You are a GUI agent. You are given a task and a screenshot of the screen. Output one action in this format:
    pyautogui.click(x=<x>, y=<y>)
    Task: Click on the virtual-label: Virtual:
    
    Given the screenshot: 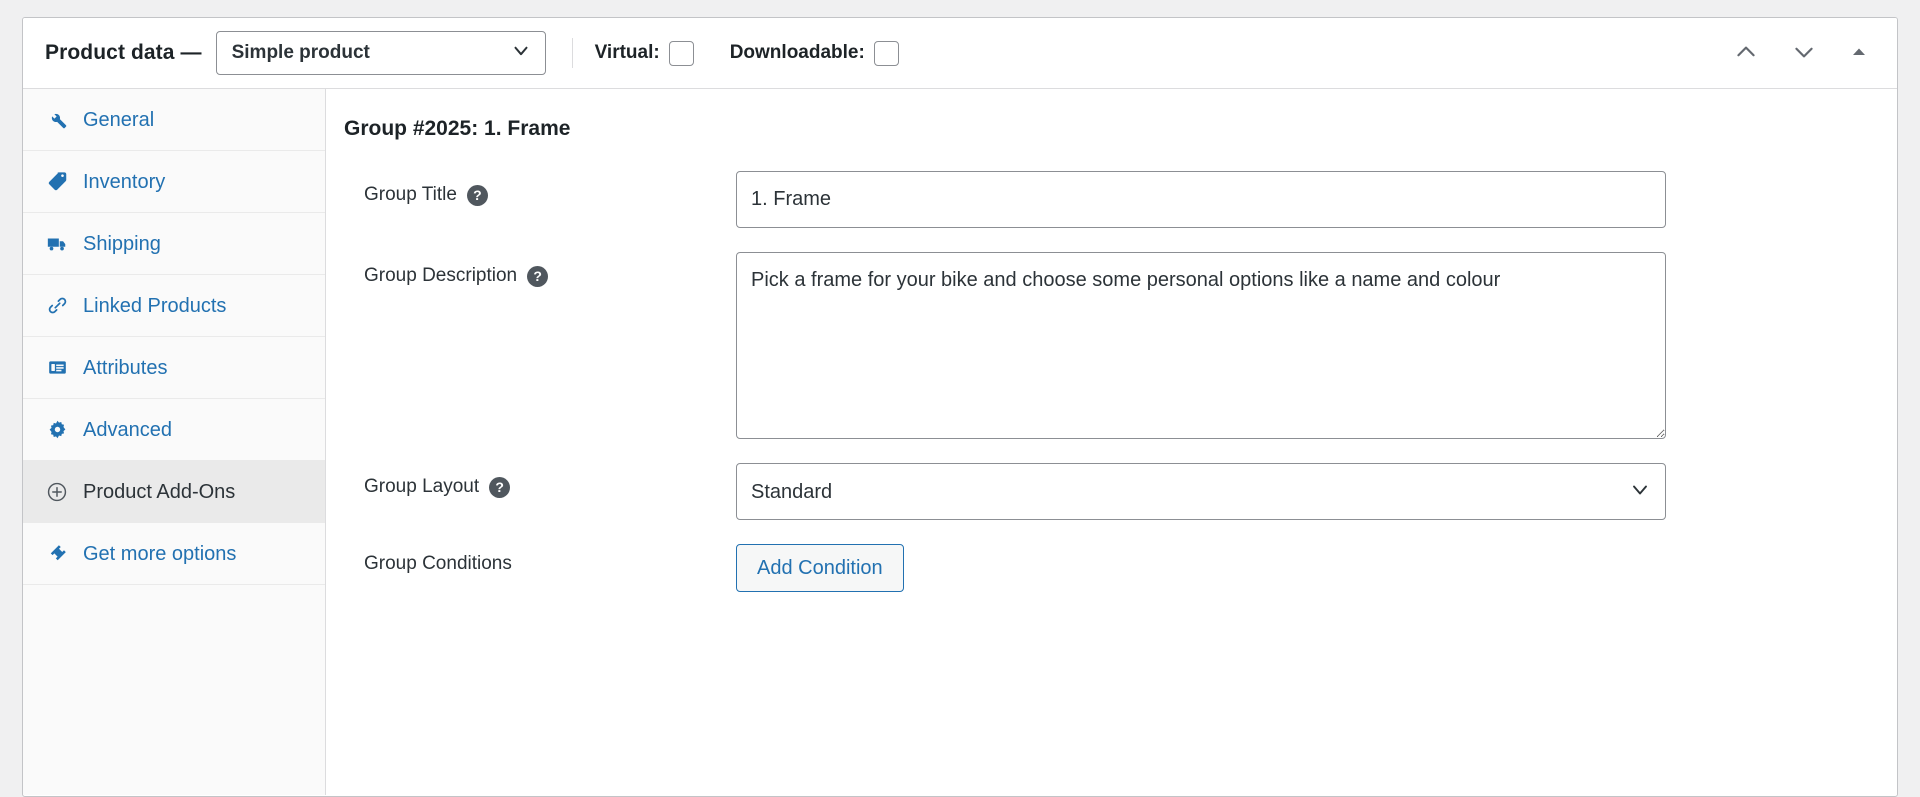 What is the action you would take?
    pyautogui.click(x=627, y=52)
    